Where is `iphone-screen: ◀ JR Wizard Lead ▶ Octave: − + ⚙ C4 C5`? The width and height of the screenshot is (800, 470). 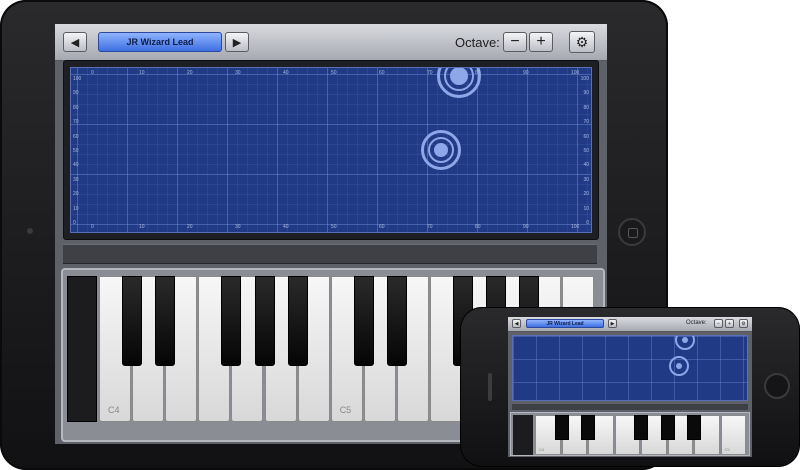
iphone-screen: ◀ JR Wizard Lead ▶ Octave: − + ⚙ C4 C5 is located at coordinates (630, 387).